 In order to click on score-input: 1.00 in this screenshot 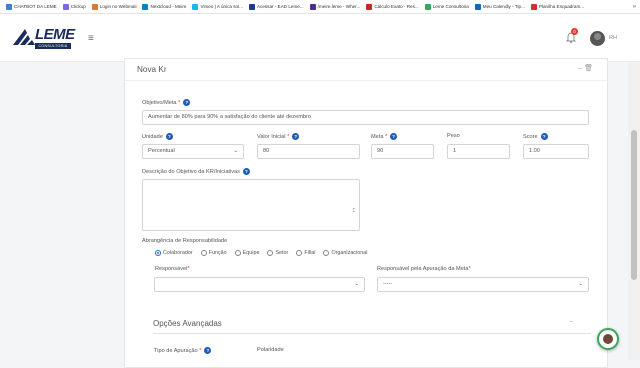, I will do `click(556, 151)`.